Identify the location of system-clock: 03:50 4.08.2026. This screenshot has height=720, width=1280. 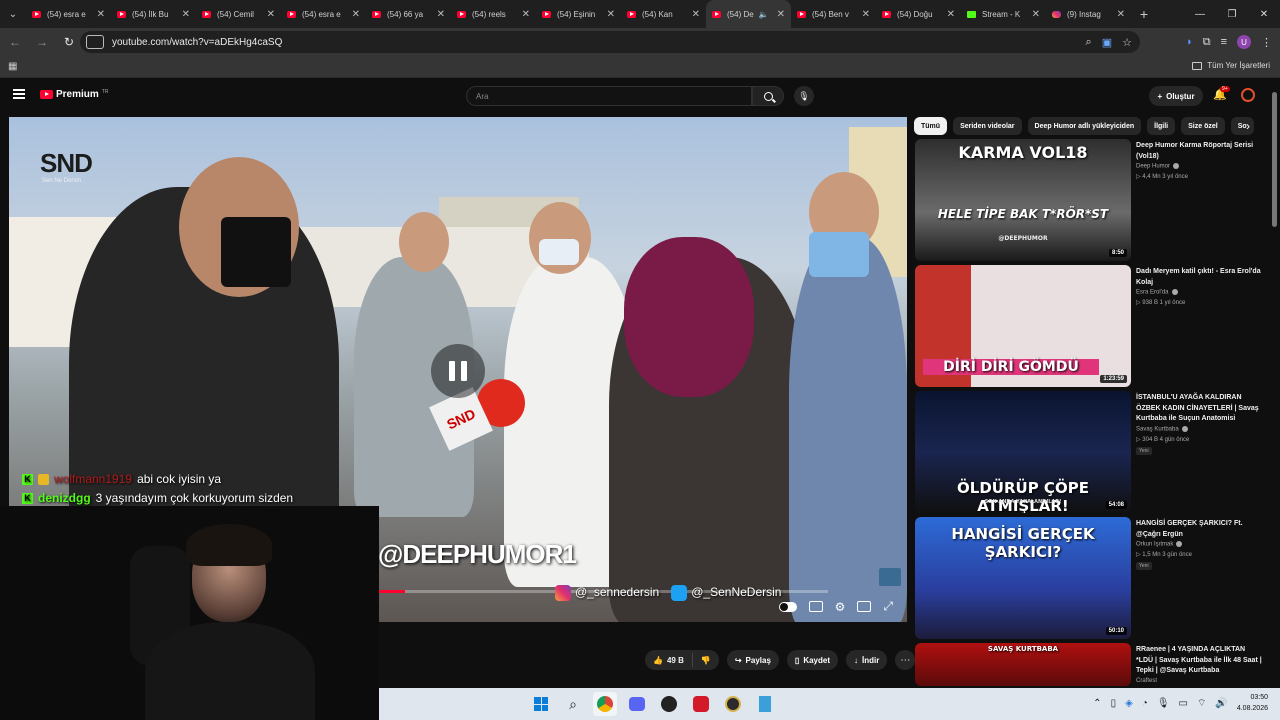
(1252, 703).